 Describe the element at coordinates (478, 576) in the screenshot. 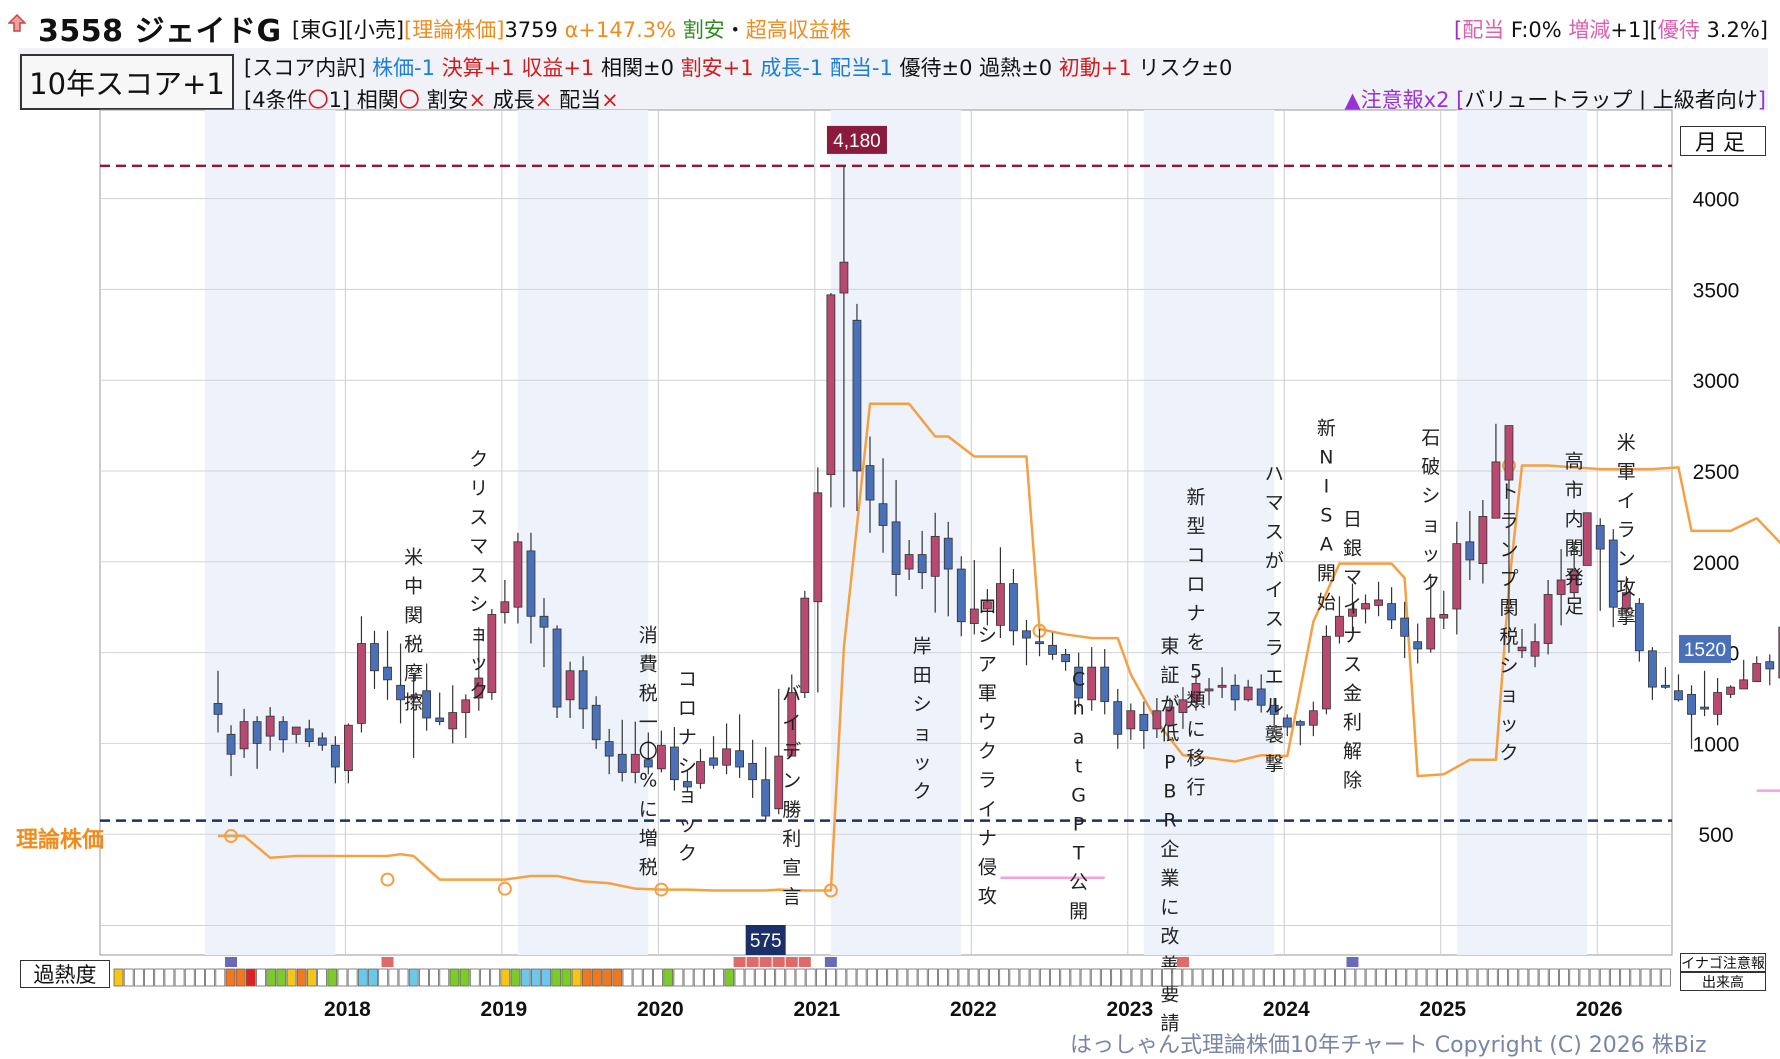

I see `event-label: クリスマスショック` at that location.